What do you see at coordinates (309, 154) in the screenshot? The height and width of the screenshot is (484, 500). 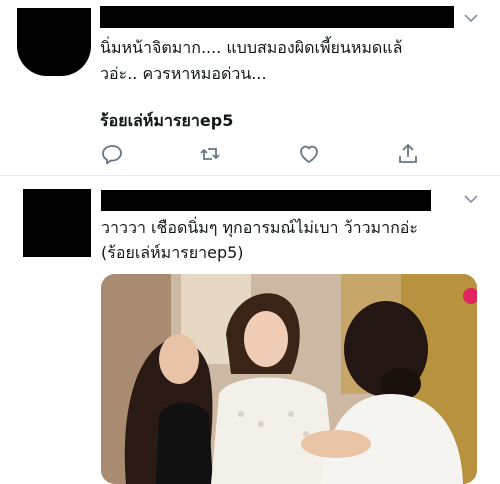 I see `like-icon` at bounding box center [309, 154].